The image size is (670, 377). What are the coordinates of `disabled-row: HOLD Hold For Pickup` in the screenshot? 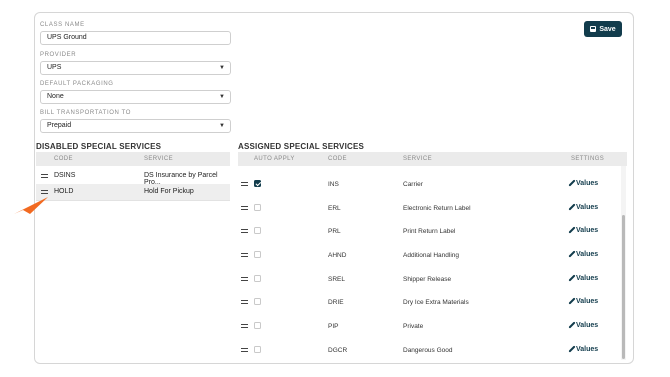 It's located at (133, 192).